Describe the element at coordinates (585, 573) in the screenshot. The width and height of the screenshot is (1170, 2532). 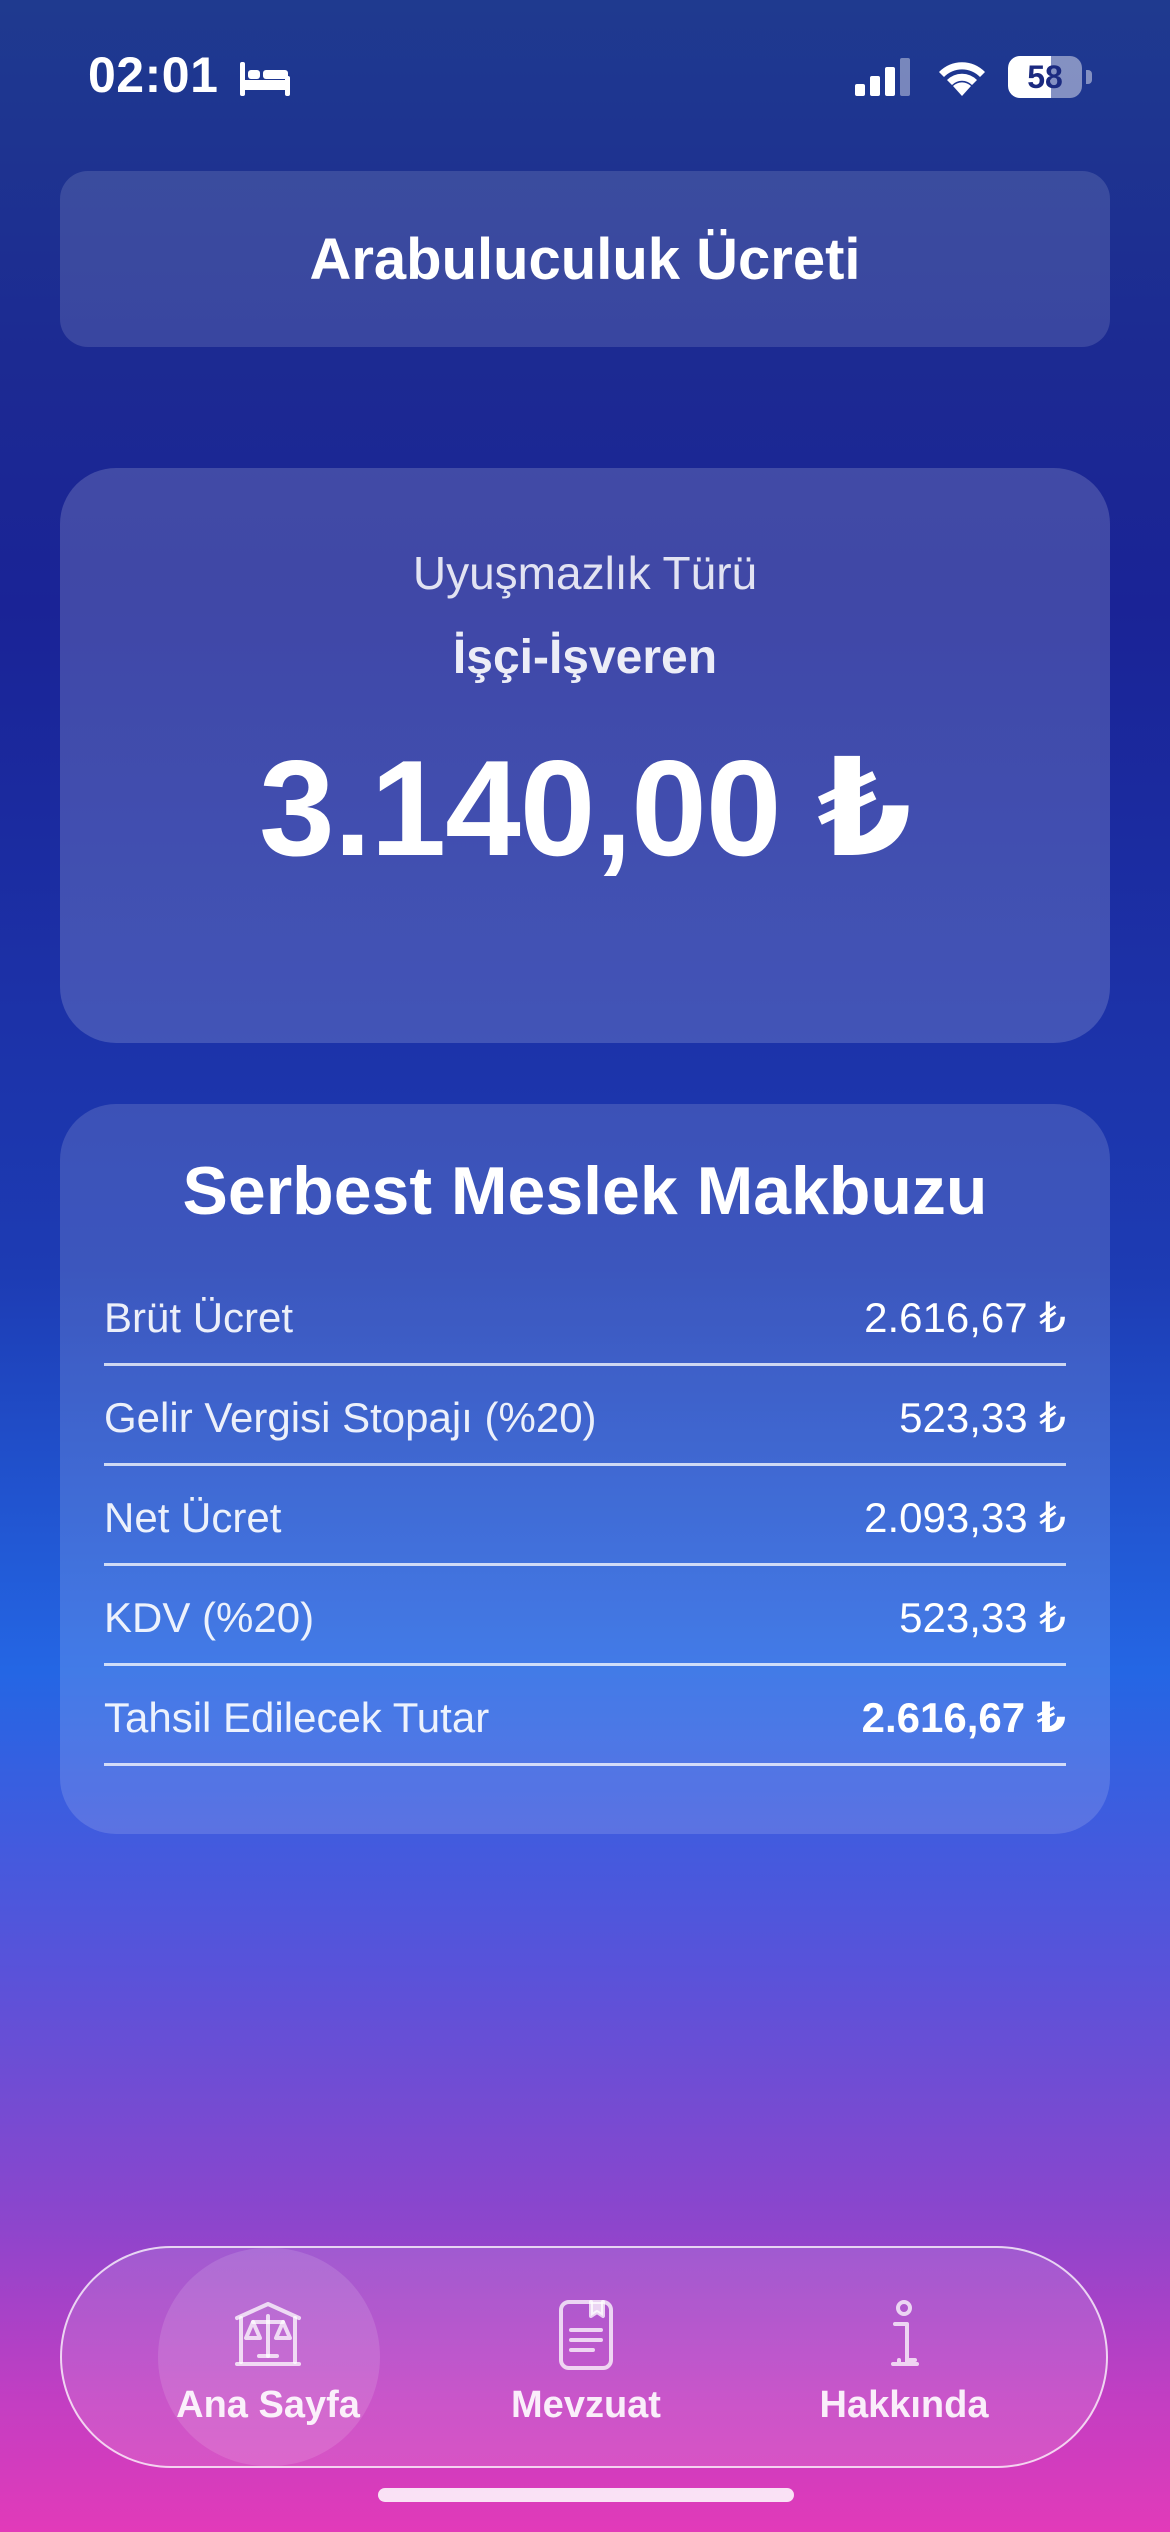
I see `dispute-type-label: Uyuşmazlık Türü` at that location.